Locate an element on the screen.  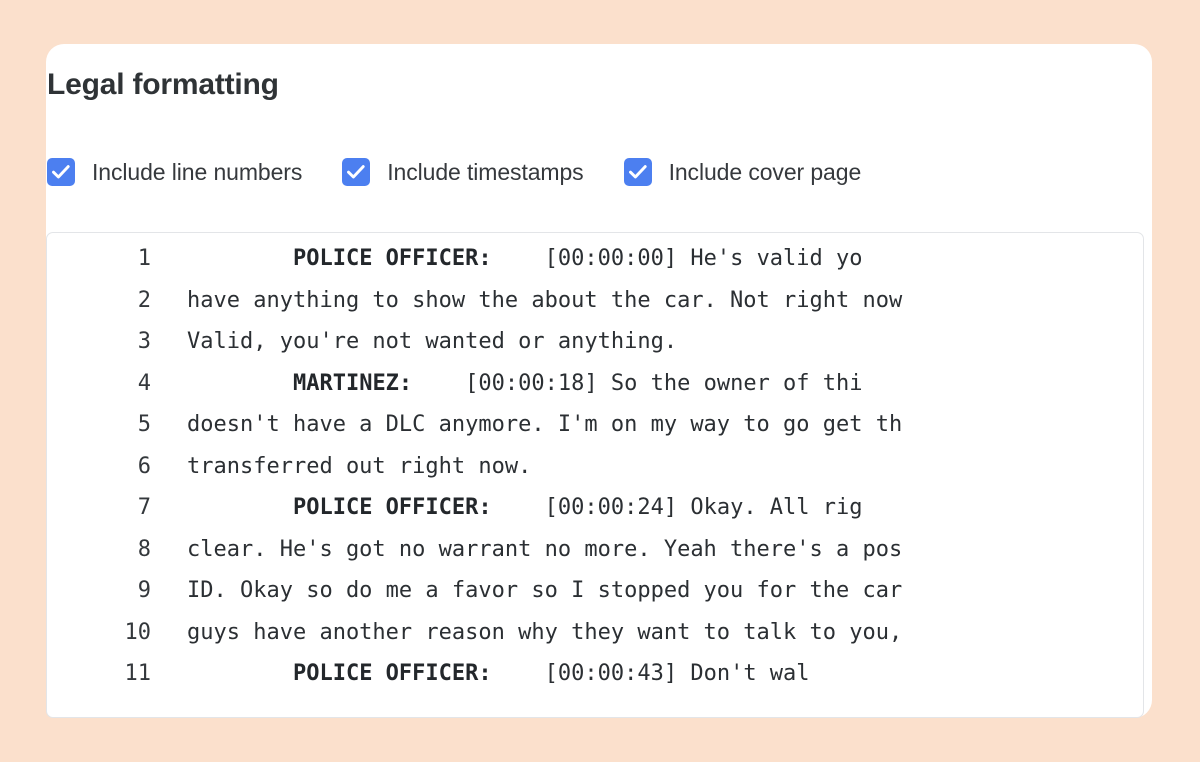
transcript-line: 3 Valid, you're not wanted or anything. is located at coordinates (595, 350).